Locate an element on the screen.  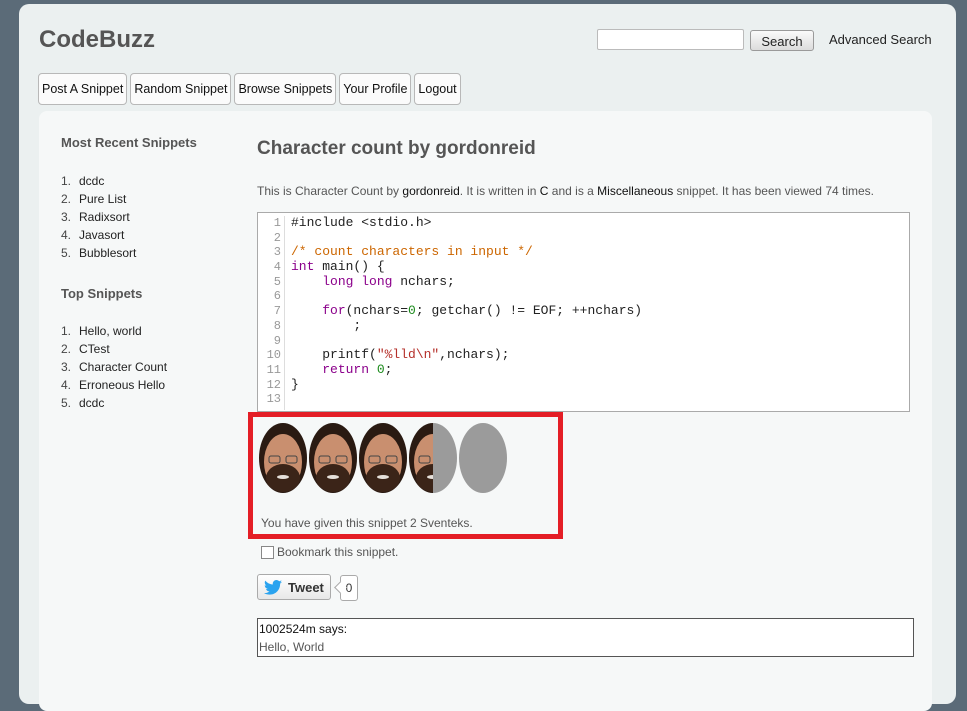
category-link: Miscellaneous is located at coordinates (635, 191).